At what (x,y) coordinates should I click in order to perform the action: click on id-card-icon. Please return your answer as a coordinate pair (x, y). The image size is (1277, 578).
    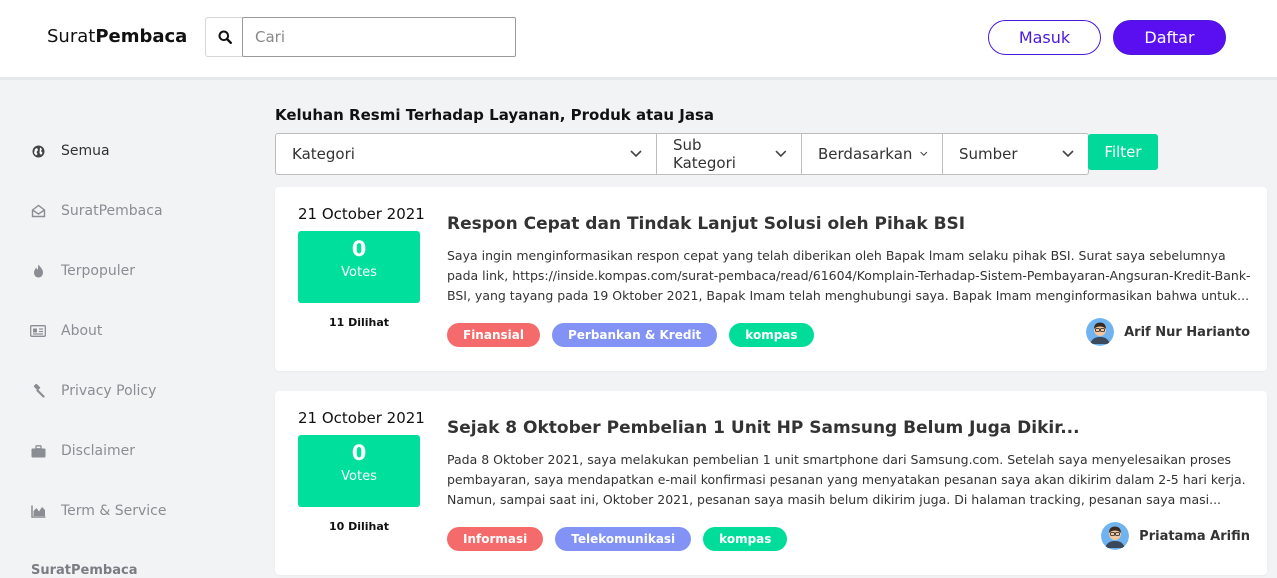
    Looking at the image, I should click on (38, 331).